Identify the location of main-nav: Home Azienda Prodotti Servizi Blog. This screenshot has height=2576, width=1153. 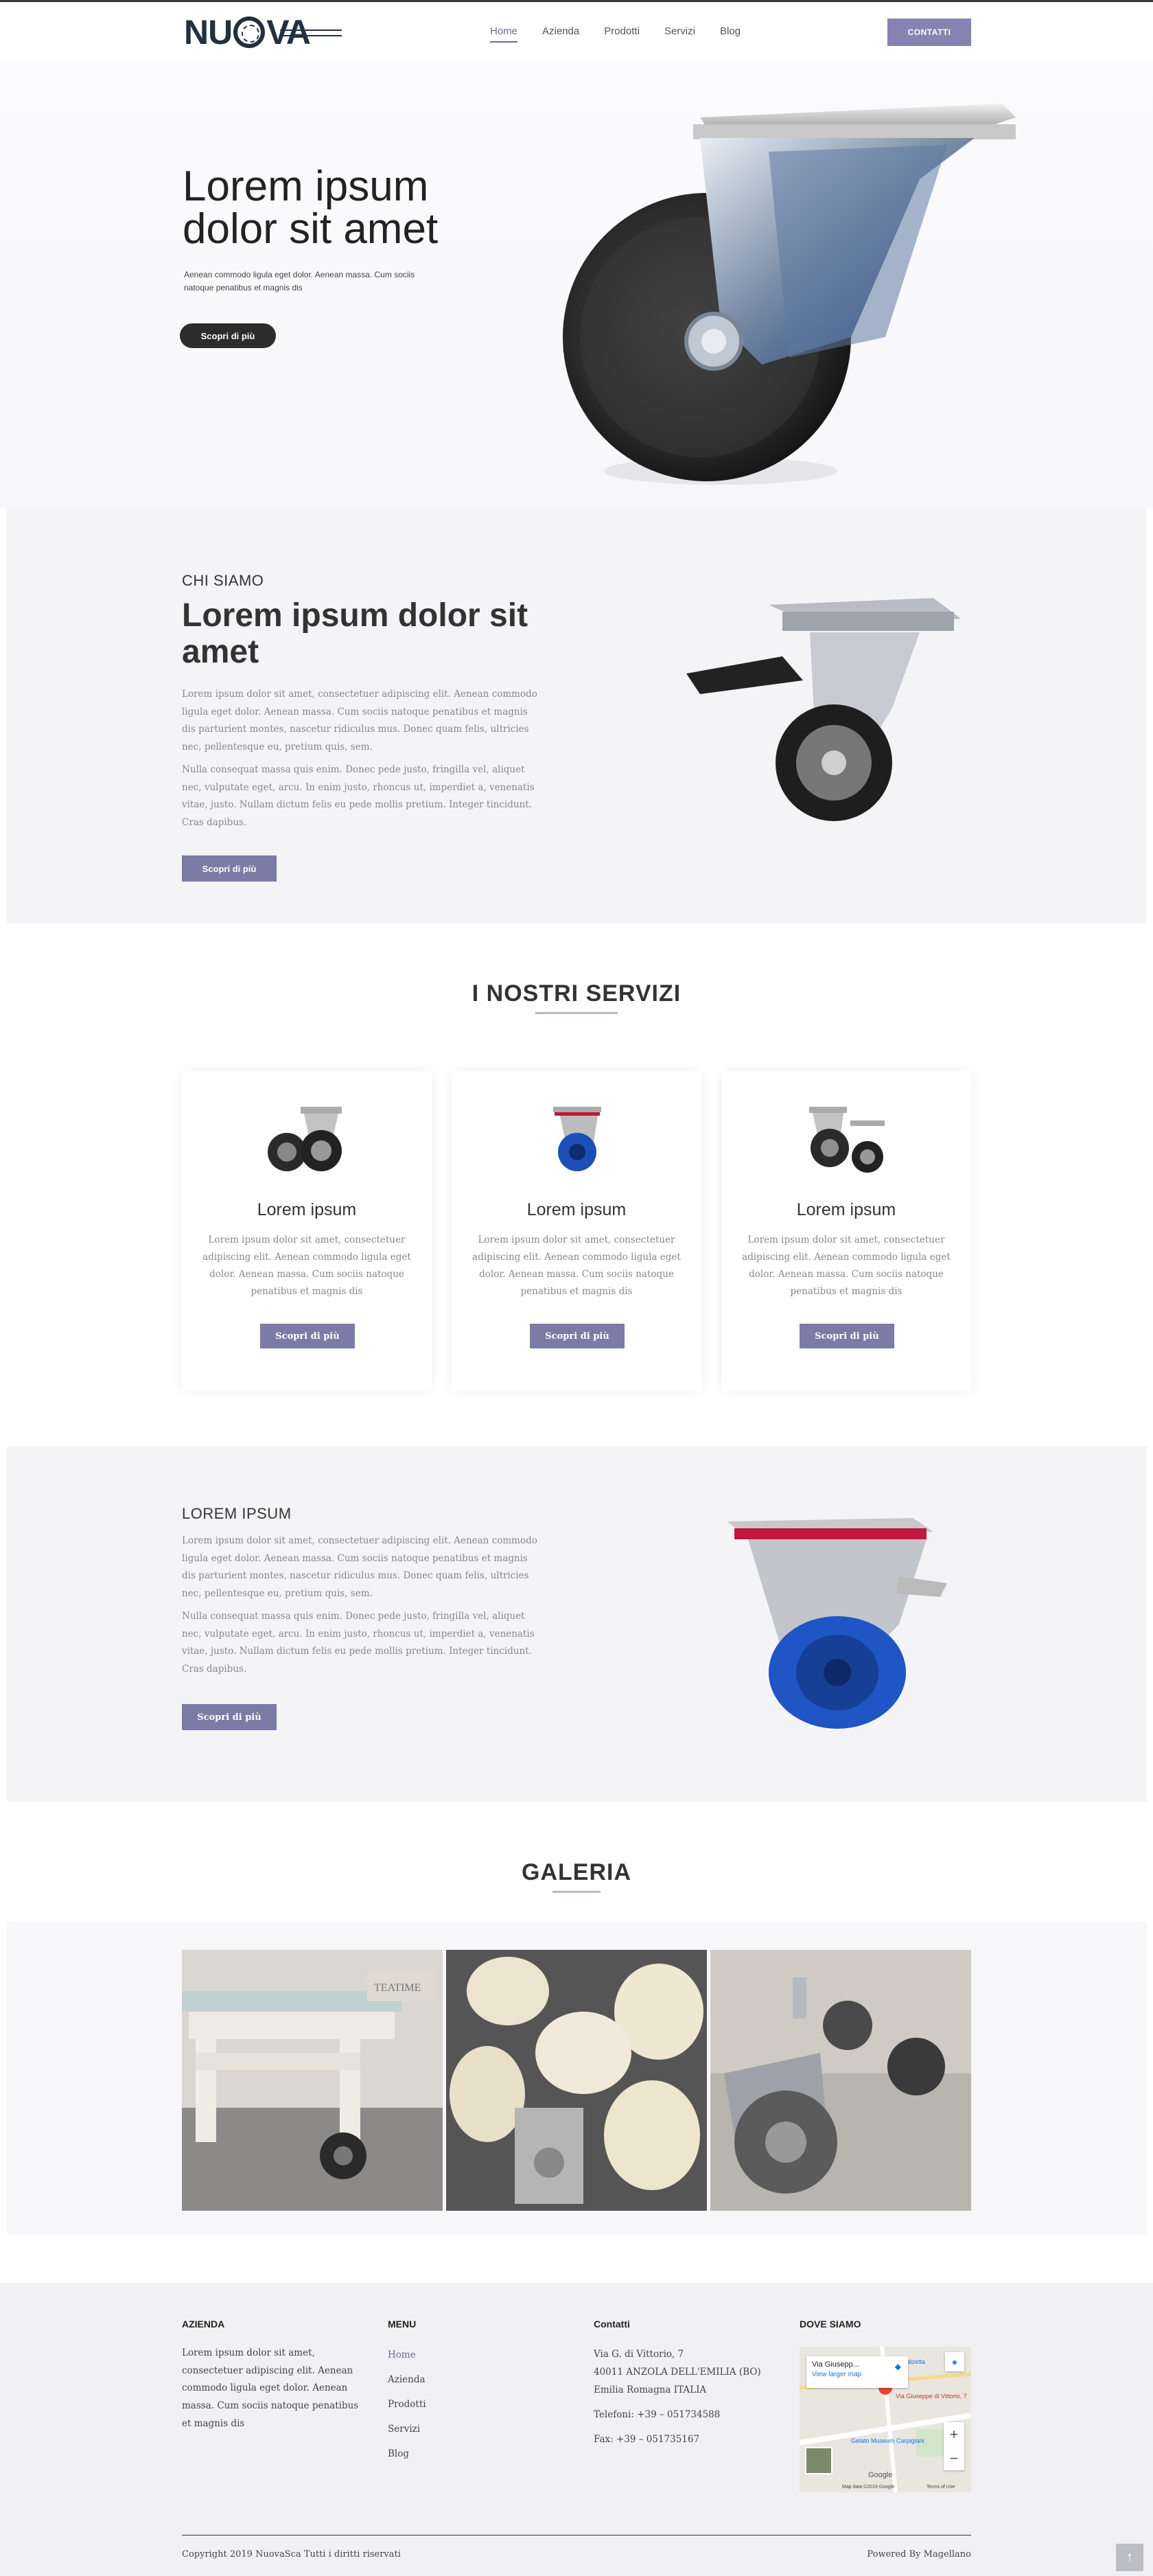
(627, 34).